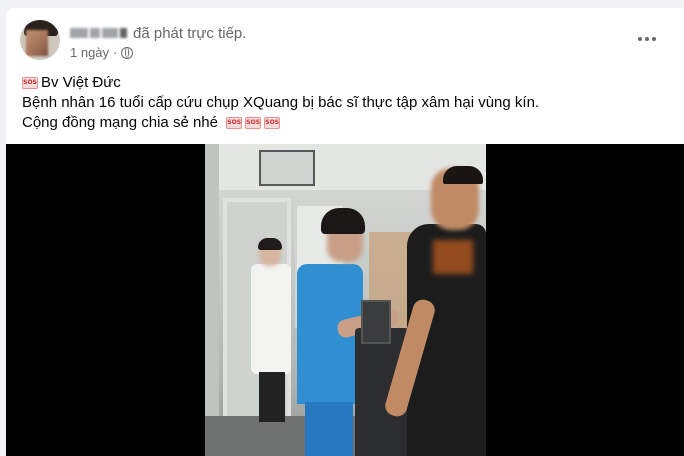  Describe the element at coordinates (98, 33) in the screenshot. I see `author-name-blurred` at that location.